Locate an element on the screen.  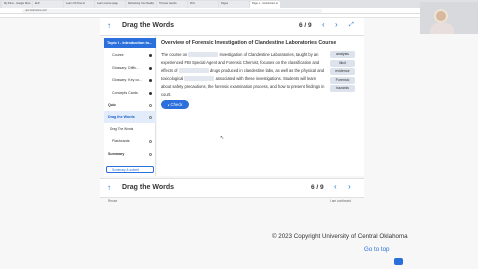
outline-item-label: Drag the Words is located at coordinates (121, 117).